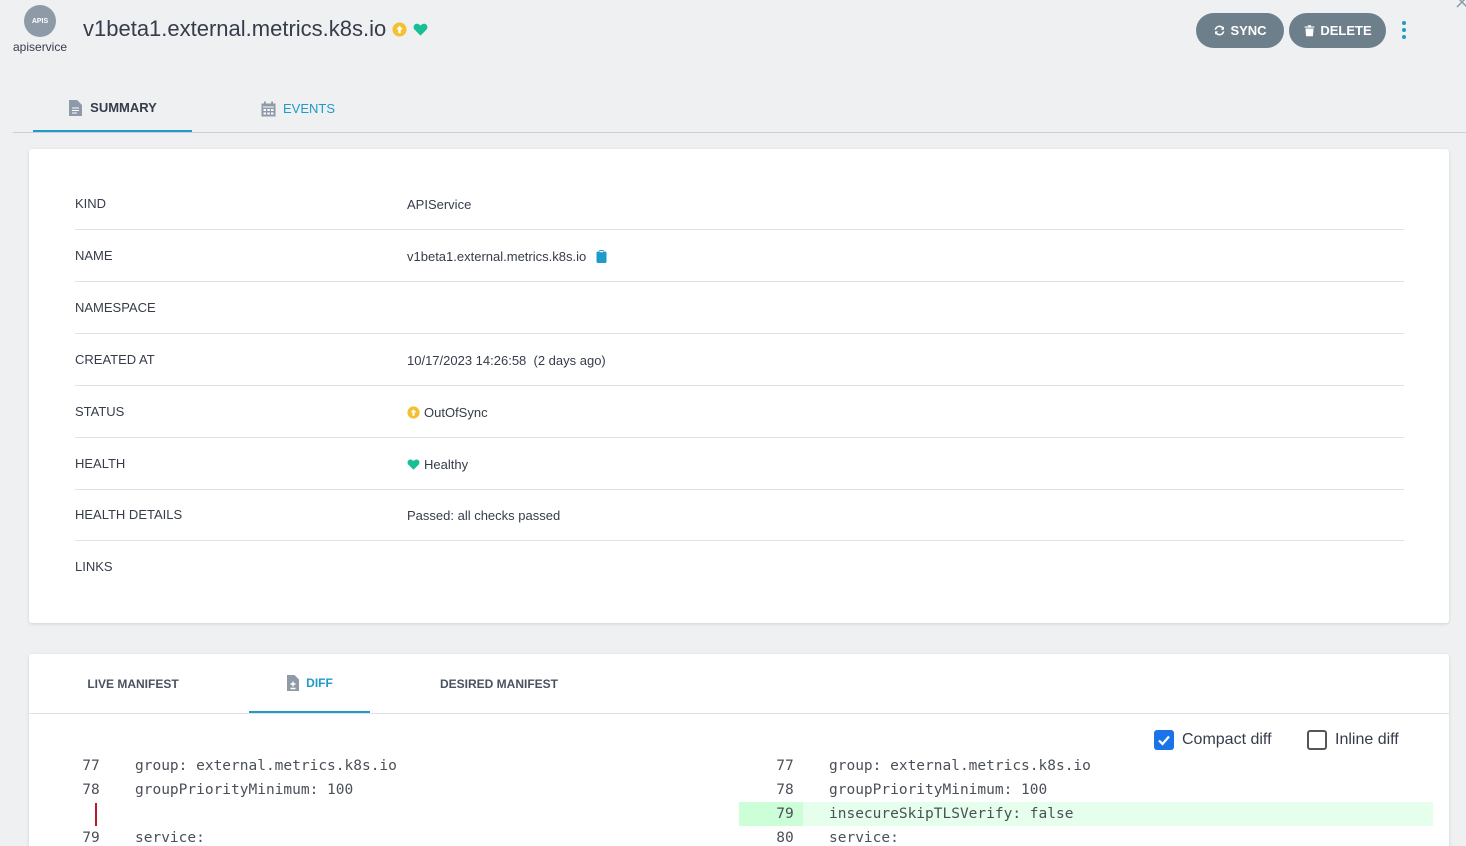  What do you see at coordinates (1461, 4) in the screenshot?
I see `close-icon` at bounding box center [1461, 4].